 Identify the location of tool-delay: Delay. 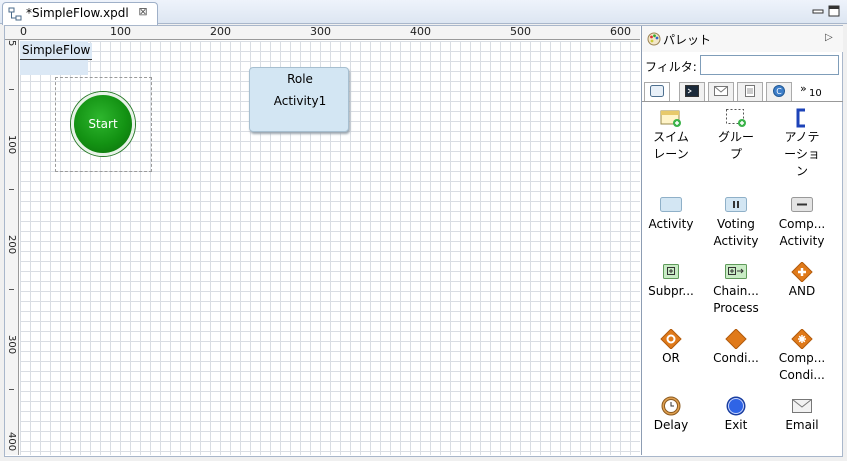
(671, 415).